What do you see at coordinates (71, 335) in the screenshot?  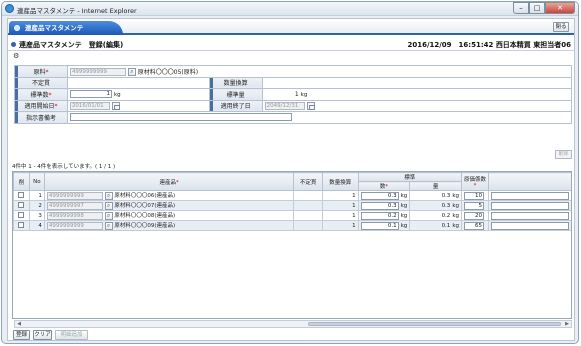 I see `add-detail-button: 明細追加` at bounding box center [71, 335].